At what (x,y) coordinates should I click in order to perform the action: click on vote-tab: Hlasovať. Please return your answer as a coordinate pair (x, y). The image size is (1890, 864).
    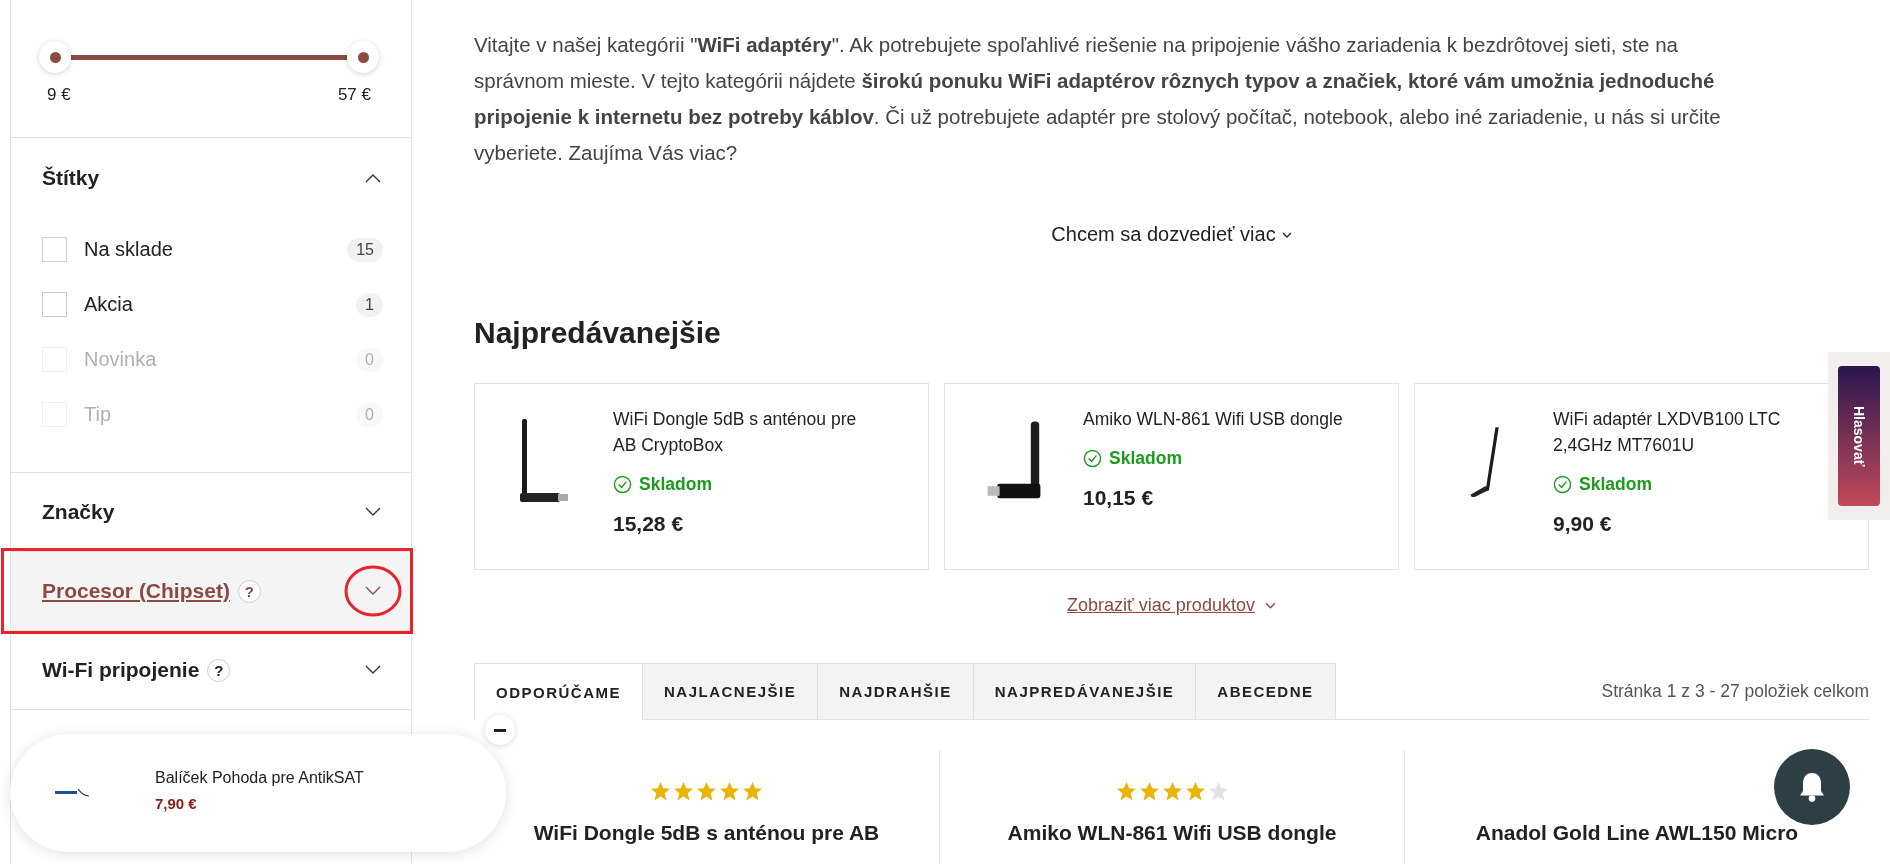
    Looking at the image, I should click on (1859, 436).